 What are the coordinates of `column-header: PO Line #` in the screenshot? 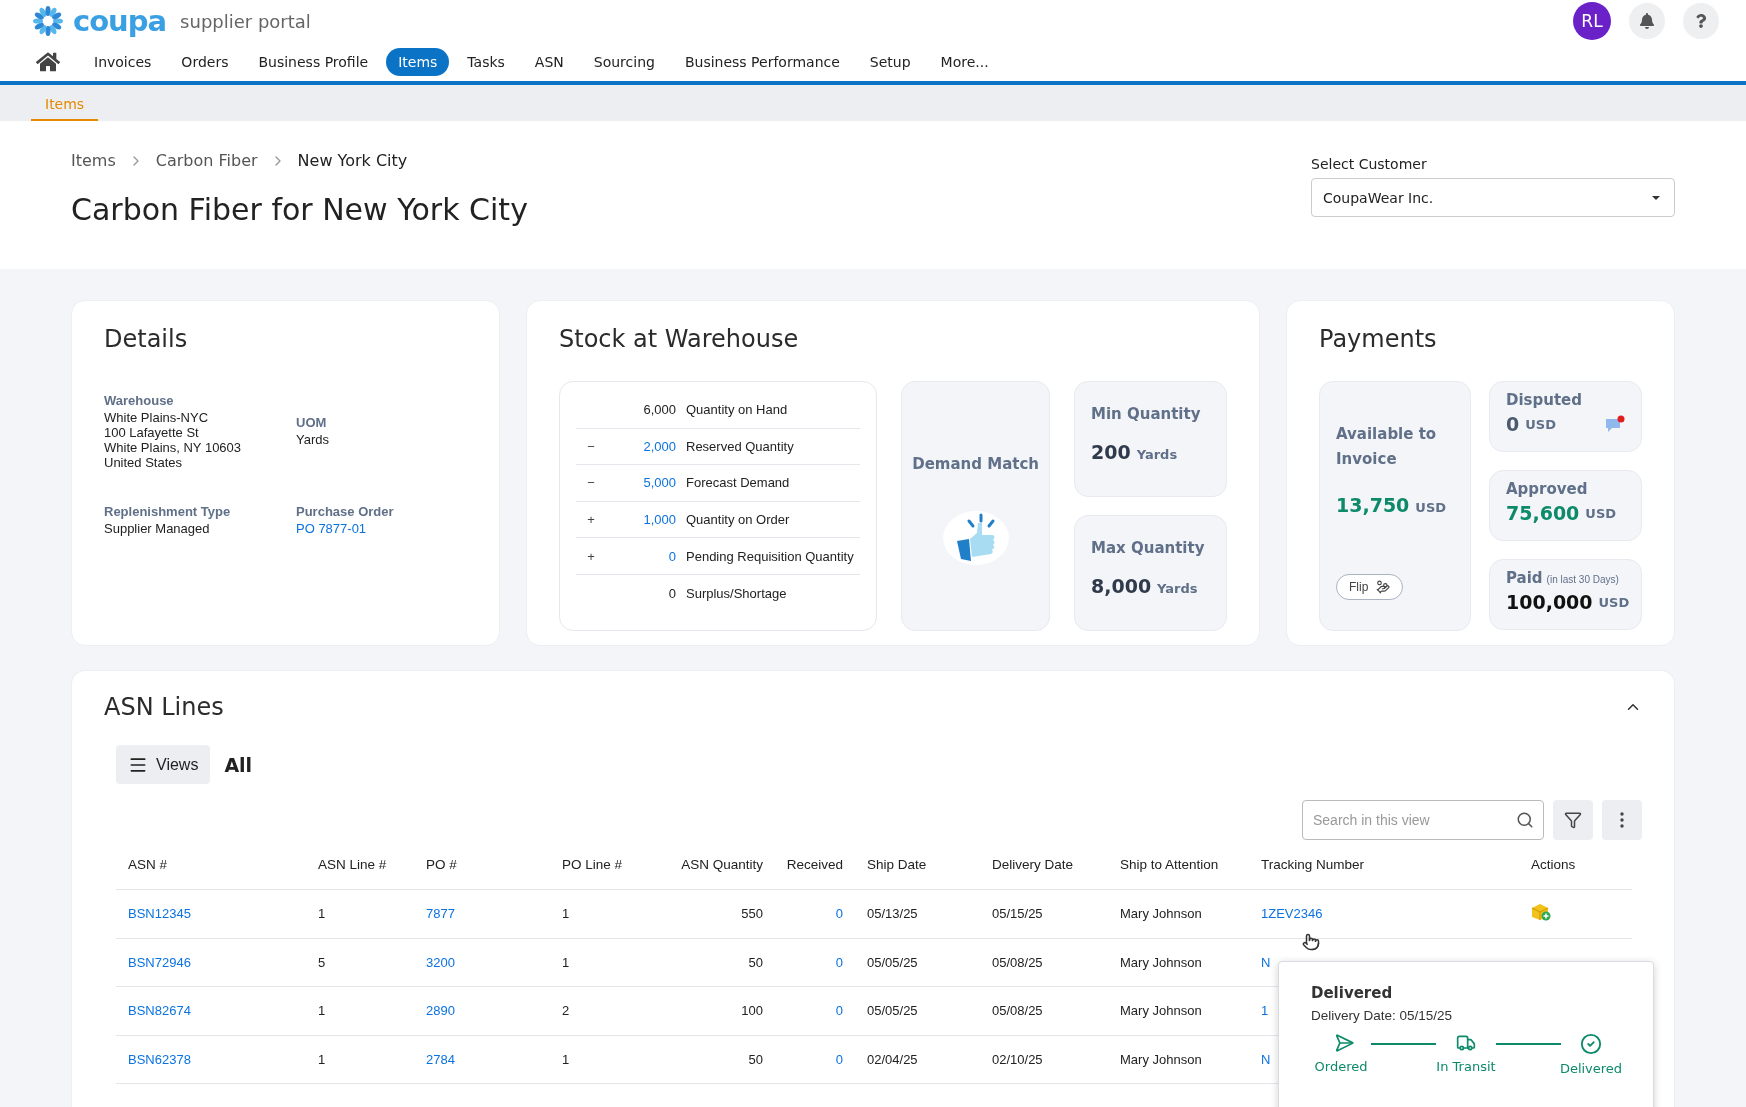 It's located at (593, 864).